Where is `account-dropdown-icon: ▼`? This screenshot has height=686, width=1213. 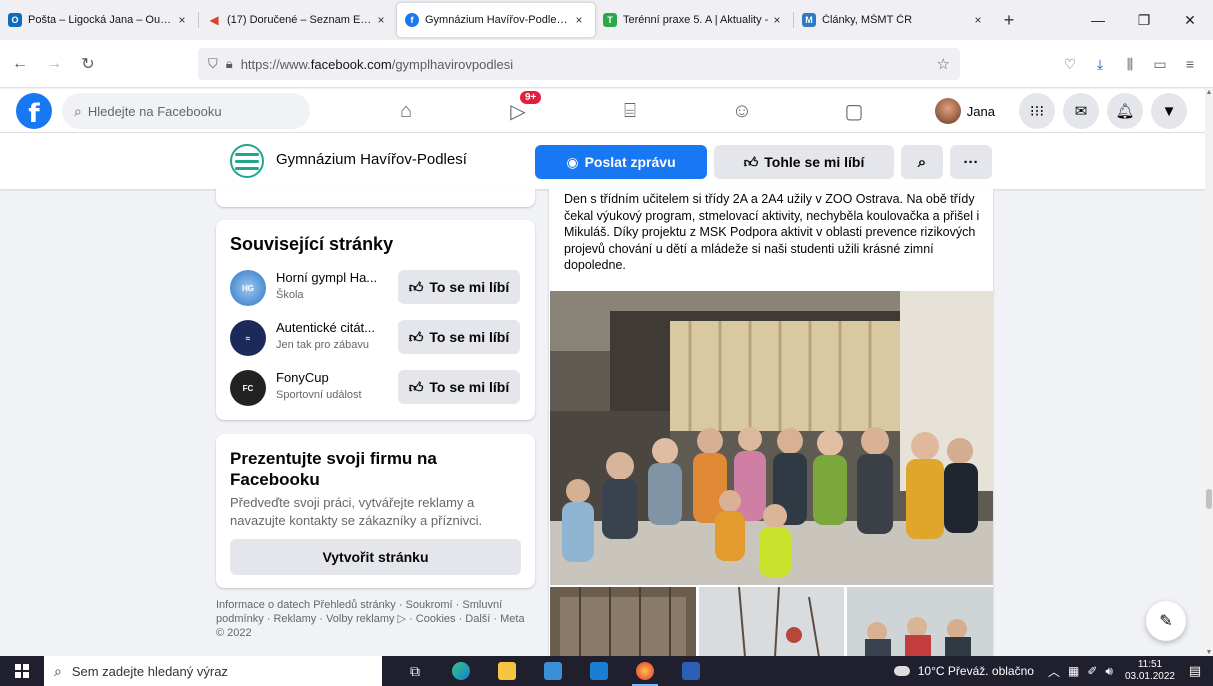 account-dropdown-icon: ▼ is located at coordinates (1169, 111).